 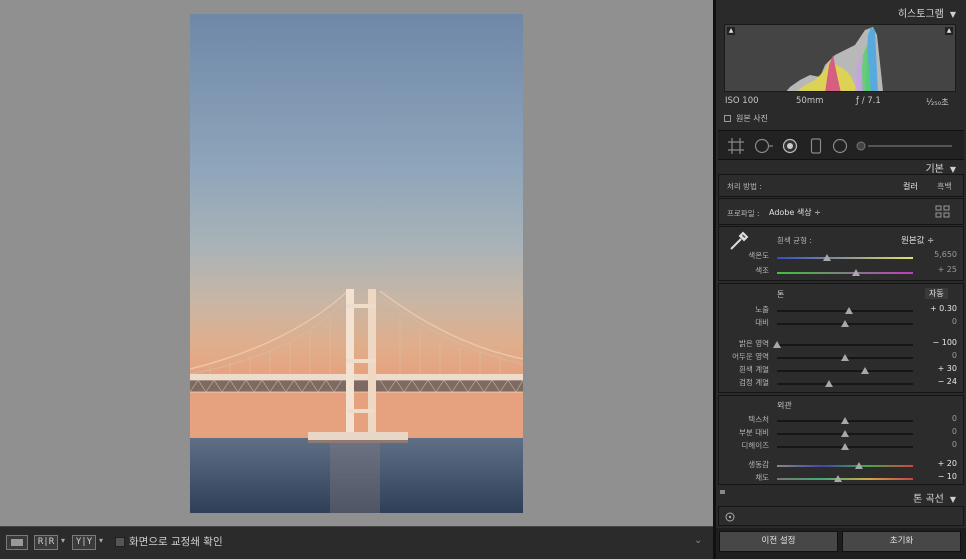 I want to click on contrast-slider-thumb, so click(x=845, y=323).